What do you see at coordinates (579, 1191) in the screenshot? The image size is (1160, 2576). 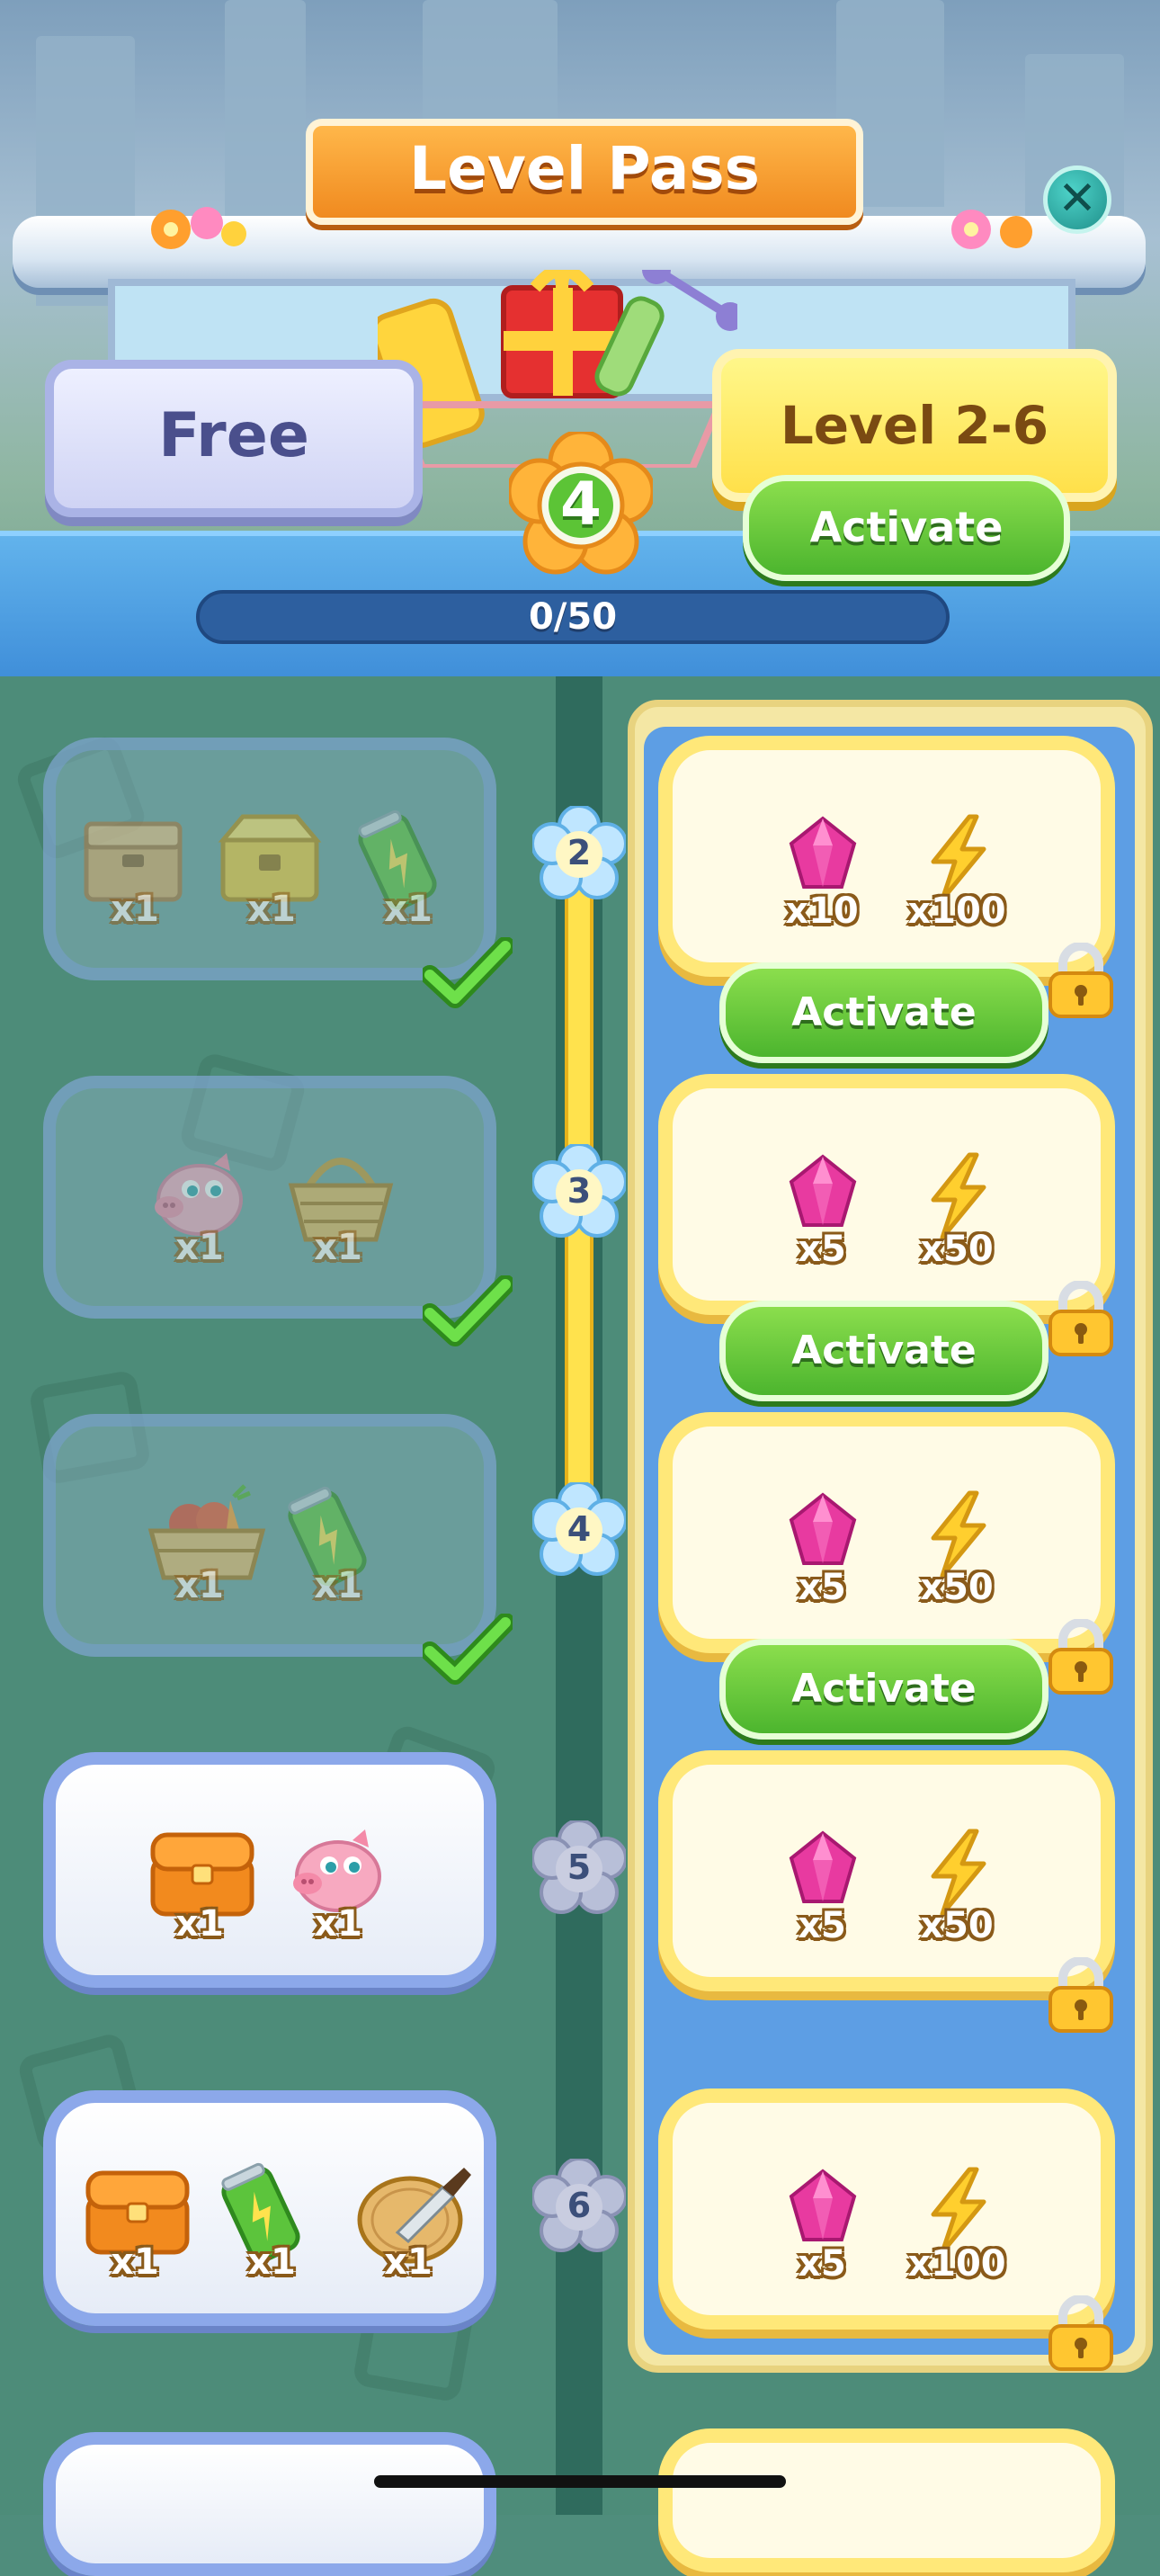 I see `level-node-number: 3` at bounding box center [579, 1191].